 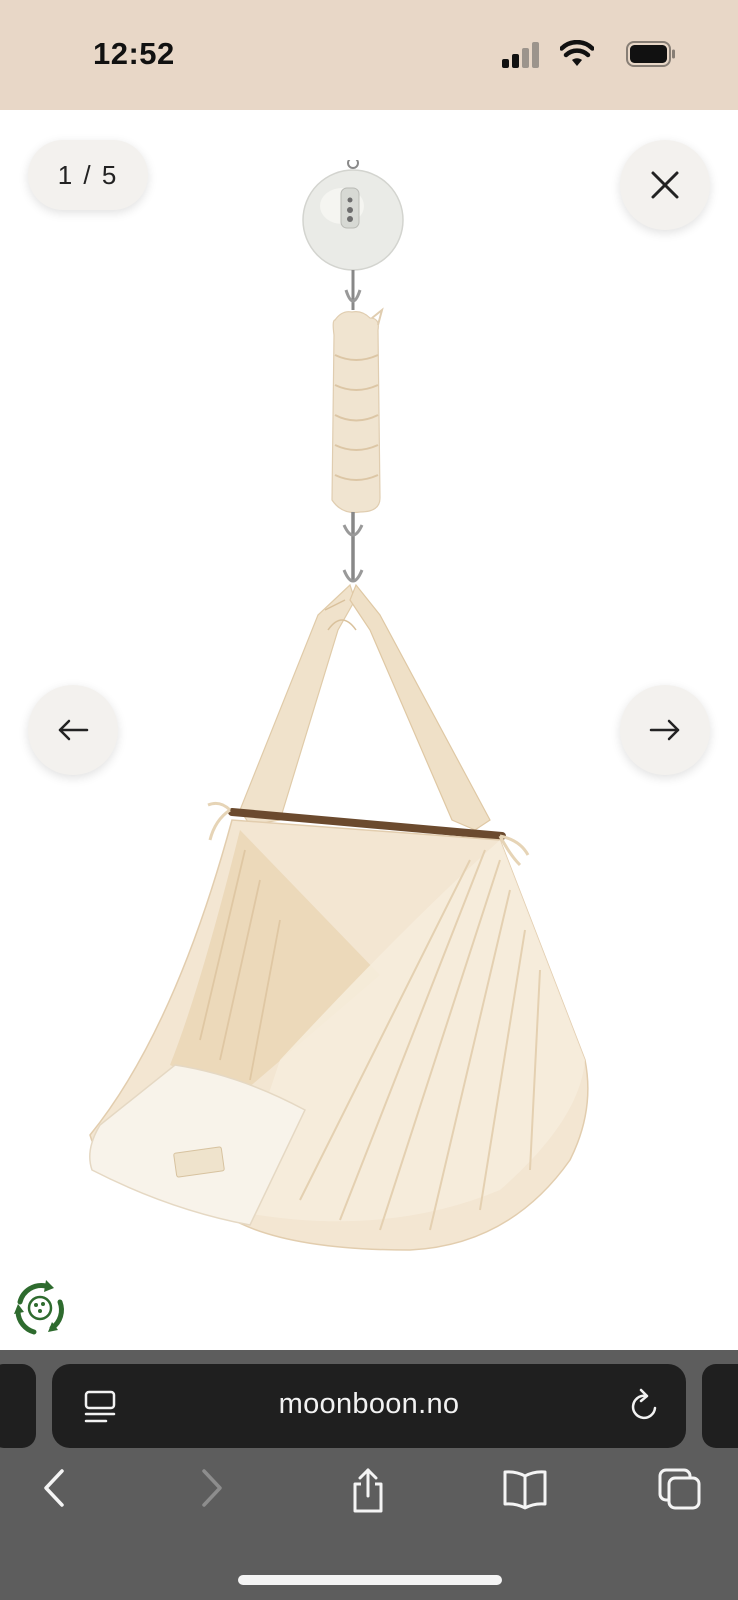 What do you see at coordinates (520, 55) in the screenshot?
I see `signal-icon` at bounding box center [520, 55].